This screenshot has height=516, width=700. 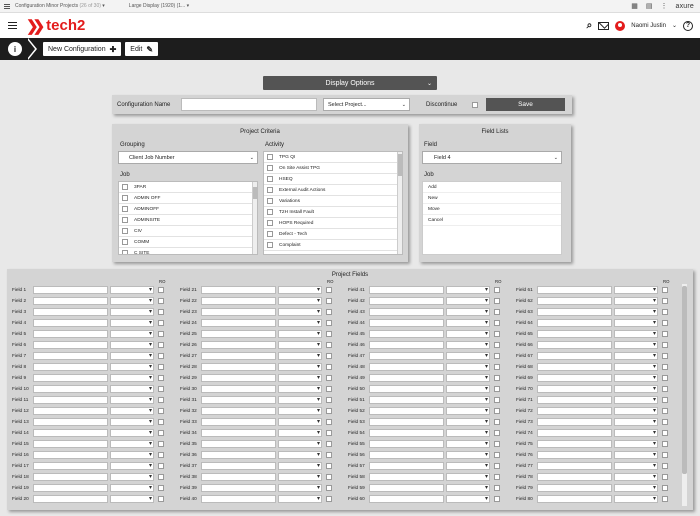 I want to click on activity-list-item: HOPS Required, so click(x=333, y=223).